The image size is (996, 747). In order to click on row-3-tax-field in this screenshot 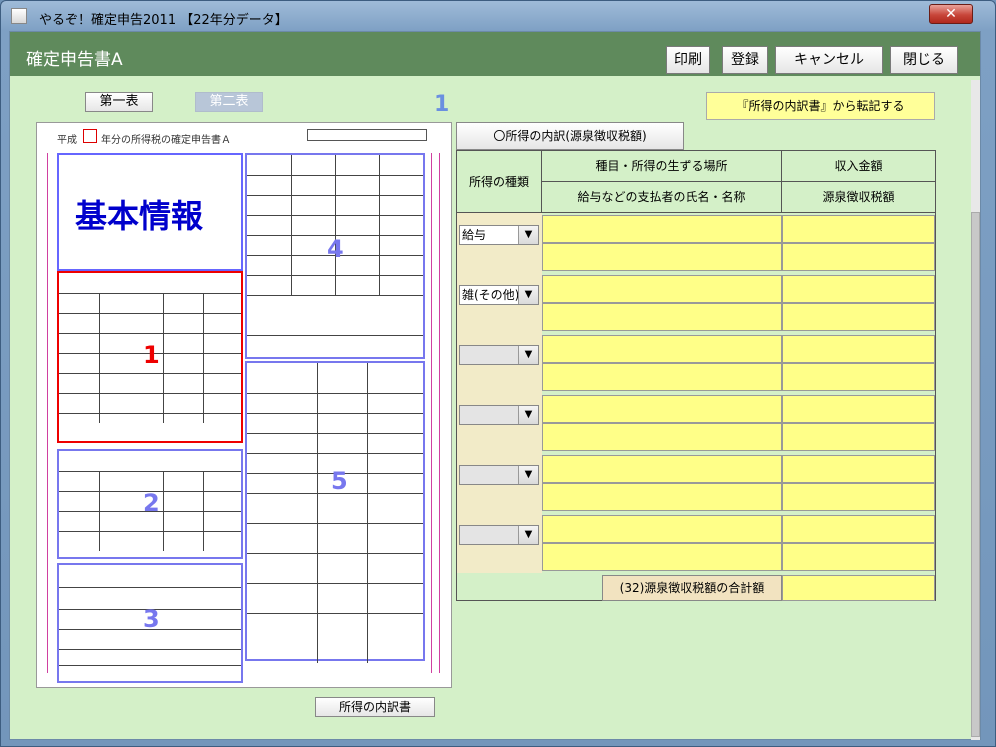, I will do `click(858, 377)`.